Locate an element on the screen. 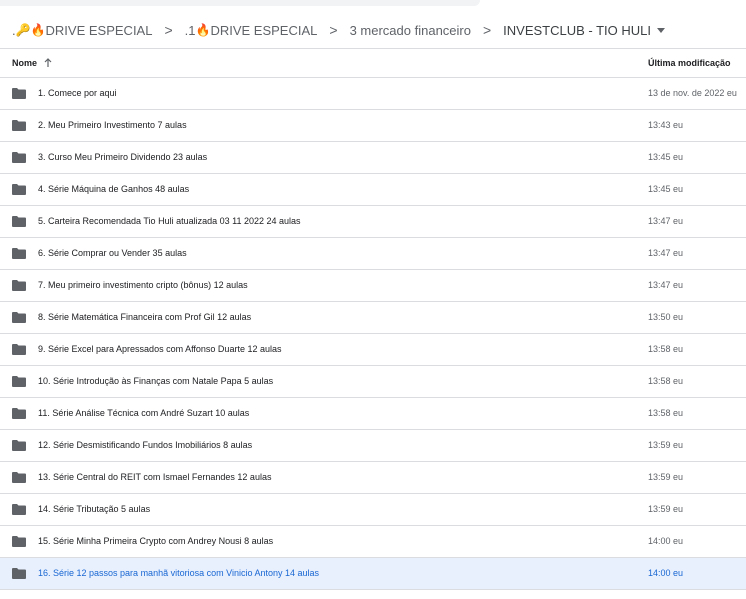 The height and width of the screenshot is (599, 746). sort-by-name-header: Nome is located at coordinates (32, 63).